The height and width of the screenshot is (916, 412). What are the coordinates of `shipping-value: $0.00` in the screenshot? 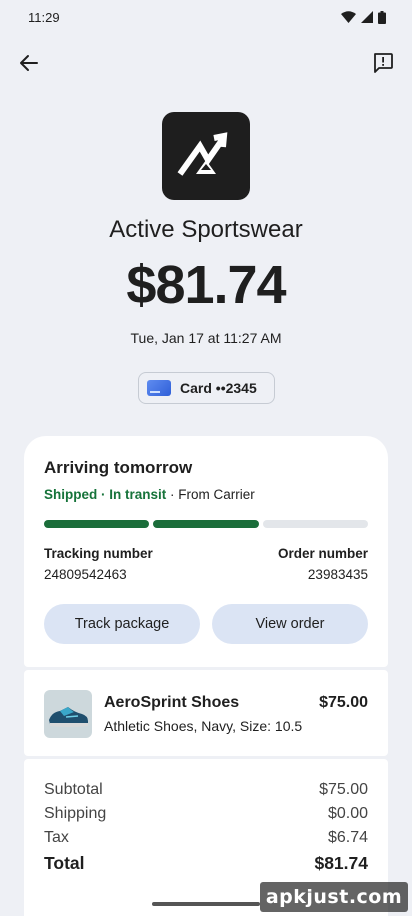 It's located at (347, 813).